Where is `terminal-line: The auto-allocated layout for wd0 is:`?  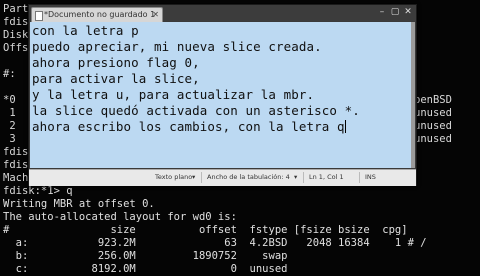
terminal-line: The auto-allocated layout for wd0 is: is located at coordinates (120, 217).